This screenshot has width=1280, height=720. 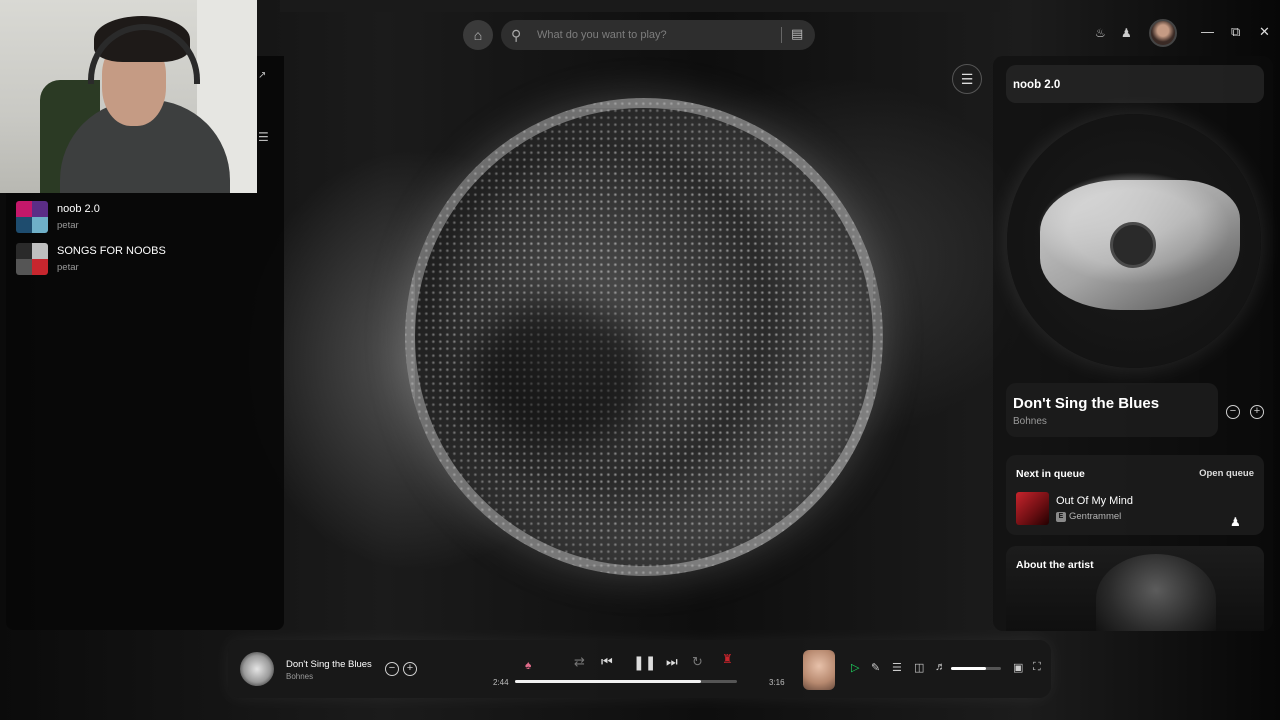 What do you see at coordinates (1126, 33) in the screenshot?
I see `friends-icon: ♟` at bounding box center [1126, 33].